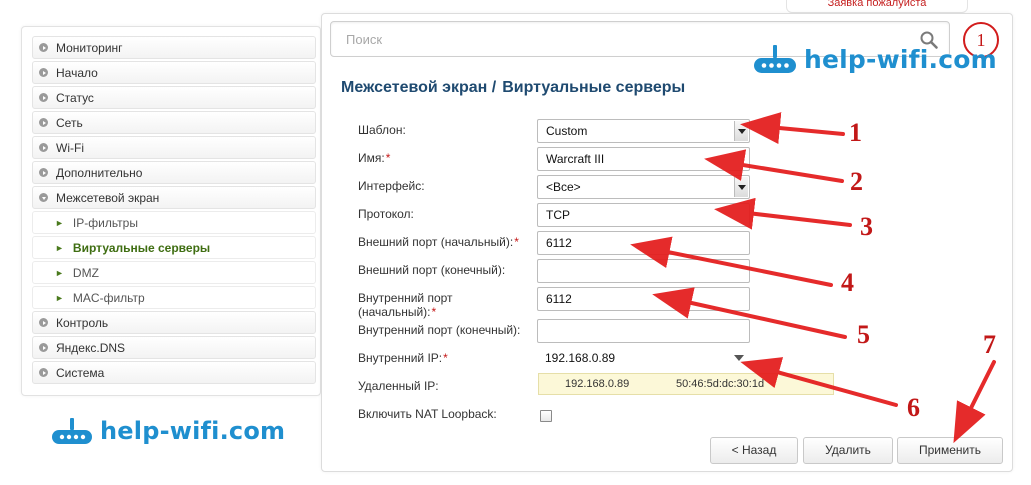 The height and width of the screenshot is (485, 1031). What do you see at coordinates (174, 72) in the screenshot?
I see `sidebar-item-start: Начало` at bounding box center [174, 72].